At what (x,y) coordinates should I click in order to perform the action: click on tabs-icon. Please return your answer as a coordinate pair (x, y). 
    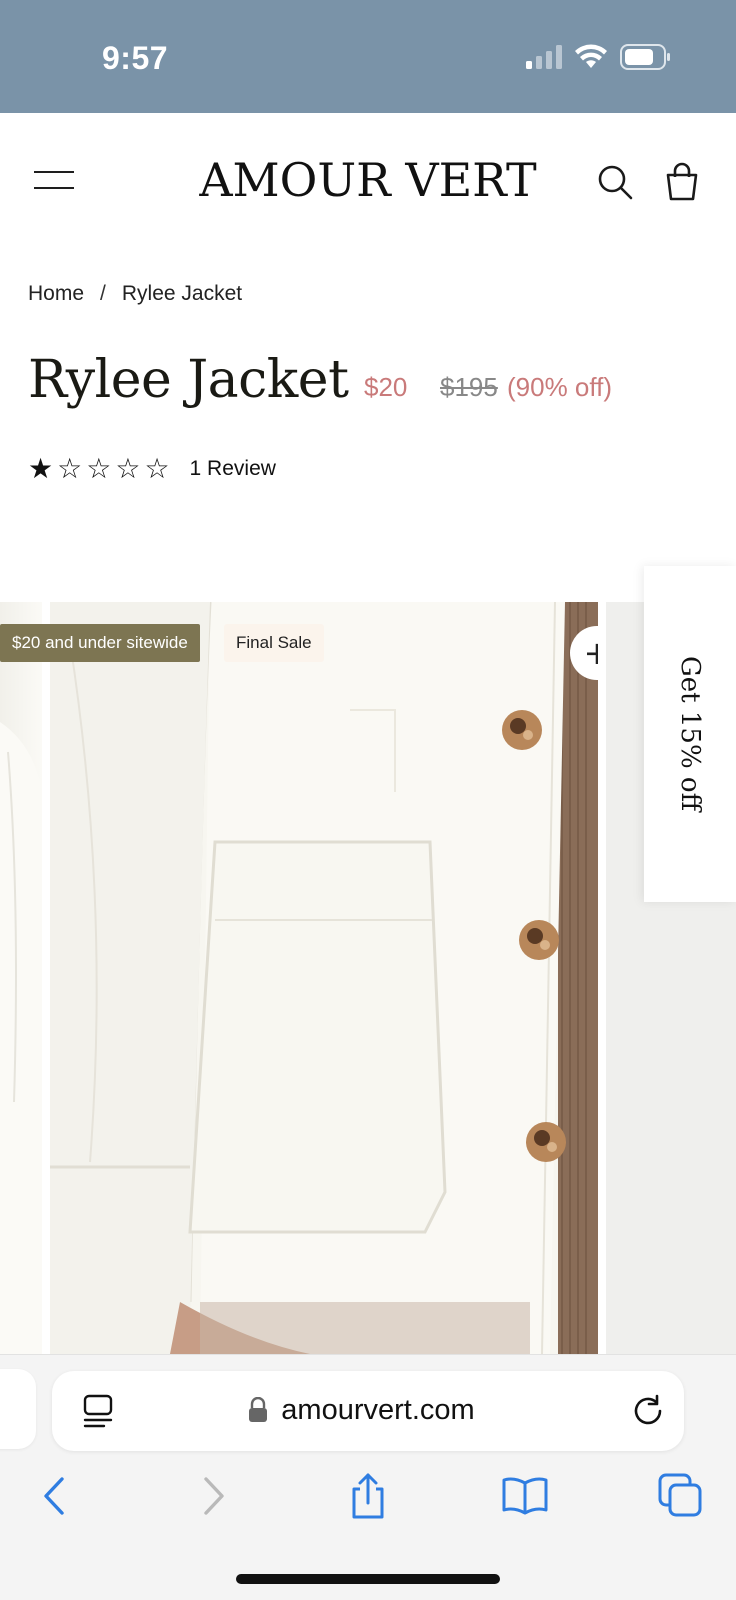
    Looking at the image, I should click on (681, 1496).